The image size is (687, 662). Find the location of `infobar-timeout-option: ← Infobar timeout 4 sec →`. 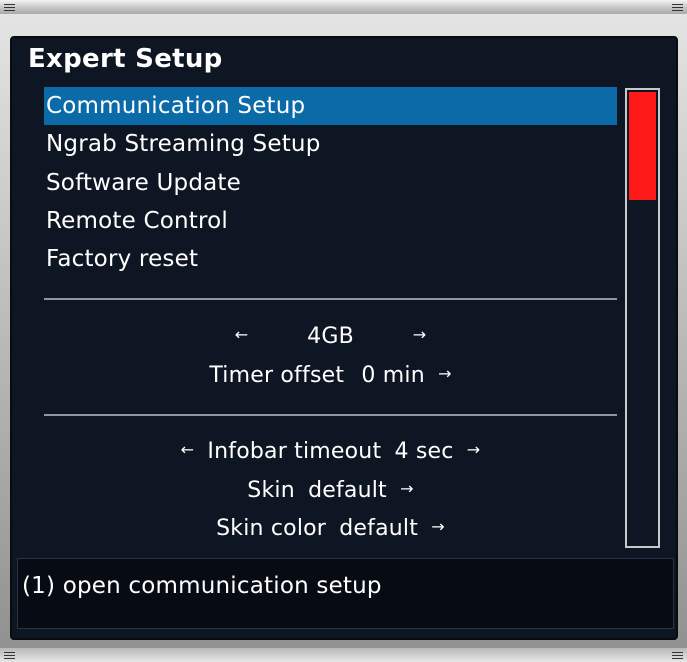

infobar-timeout-option: ← Infobar timeout 4 sec → is located at coordinates (330, 452).